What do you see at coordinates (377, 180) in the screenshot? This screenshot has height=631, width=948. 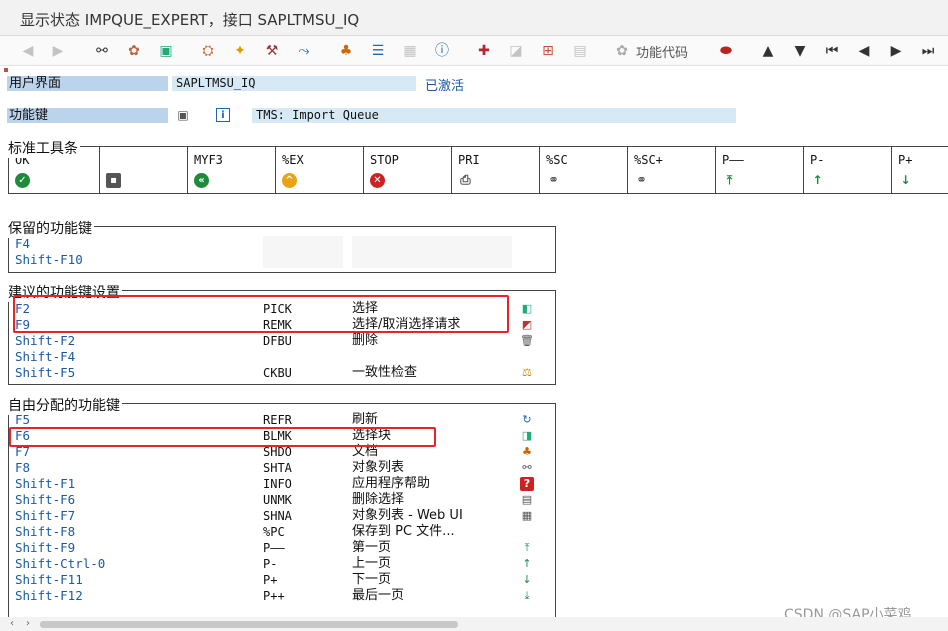 I see `cancel-icon: ✕` at bounding box center [377, 180].